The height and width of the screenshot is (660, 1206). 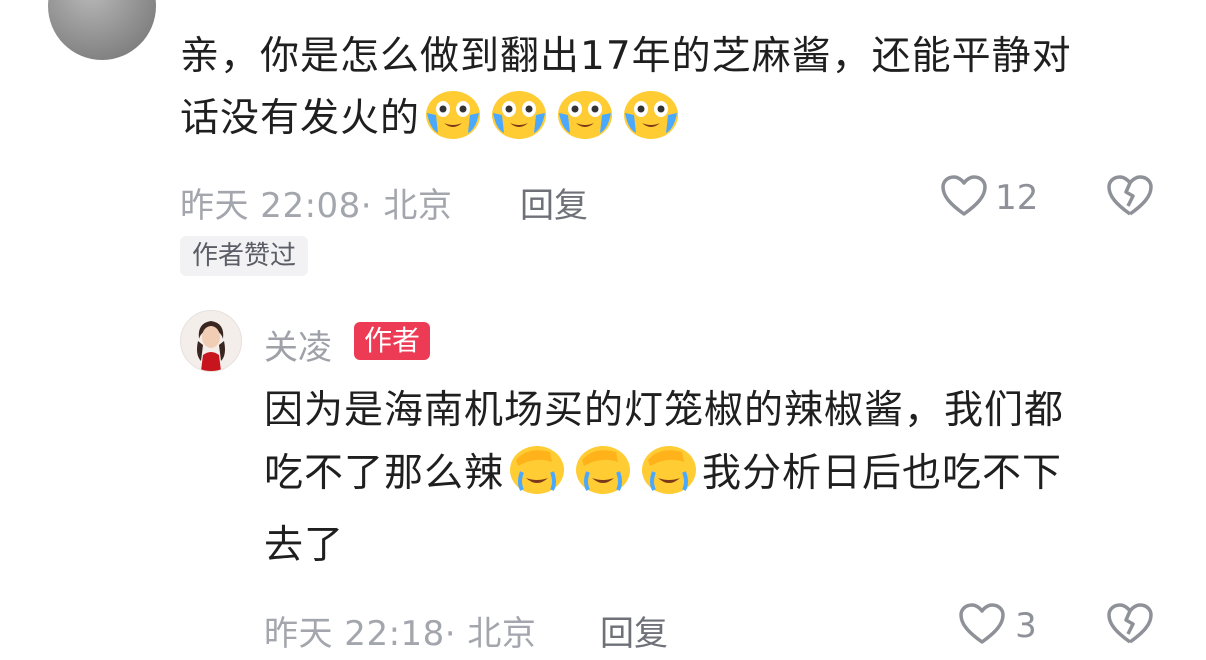 I want to click on comment-time-location: 昨天 22:08· 北京, so click(x=316, y=206).